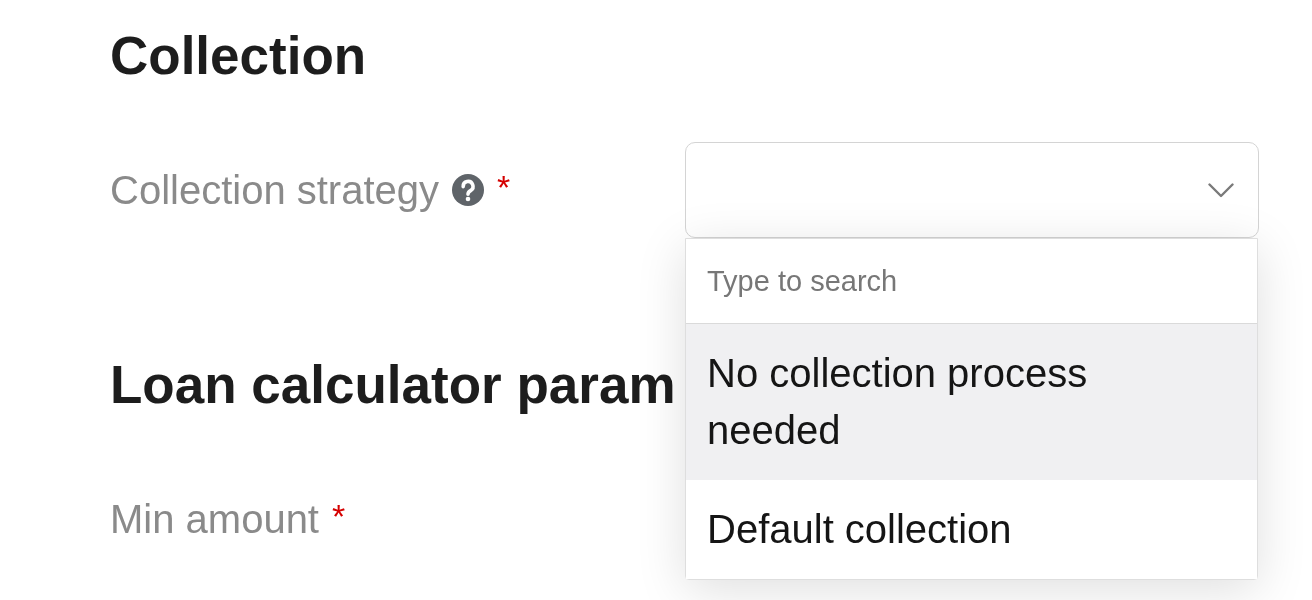 Image resolution: width=1312 pixels, height=600 pixels. Describe the element at coordinates (468, 190) in the screenshot. I see `help-icon` at that location.